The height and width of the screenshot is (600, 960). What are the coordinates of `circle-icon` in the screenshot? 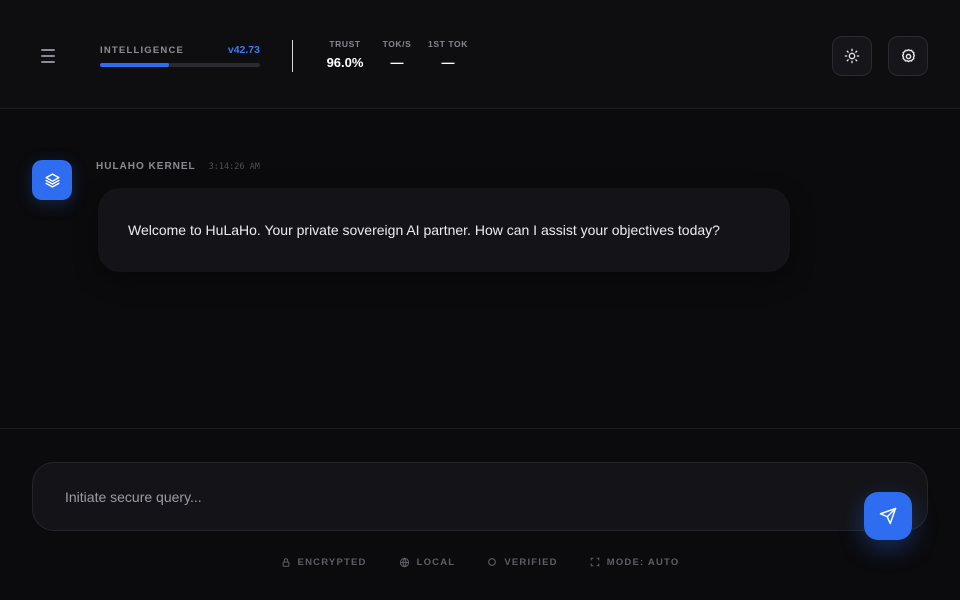 It's located at (492, 562).